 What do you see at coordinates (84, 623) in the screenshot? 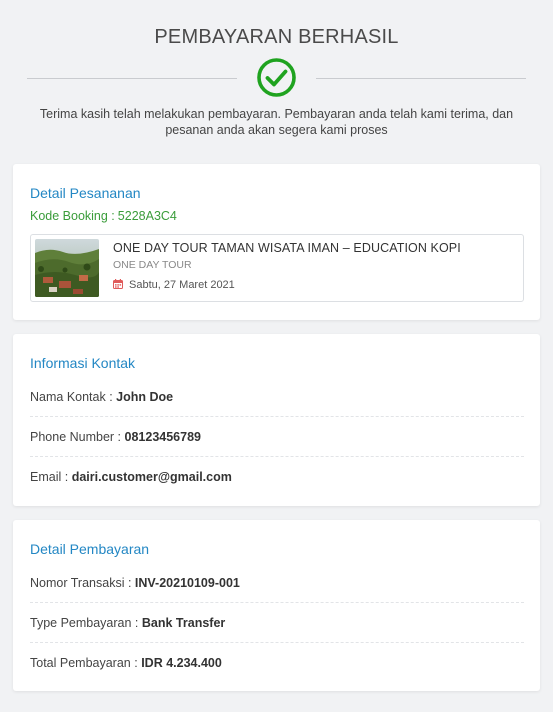
I see `payment-type-label: Type Pembayaran :` at bounding box center [84, 623].